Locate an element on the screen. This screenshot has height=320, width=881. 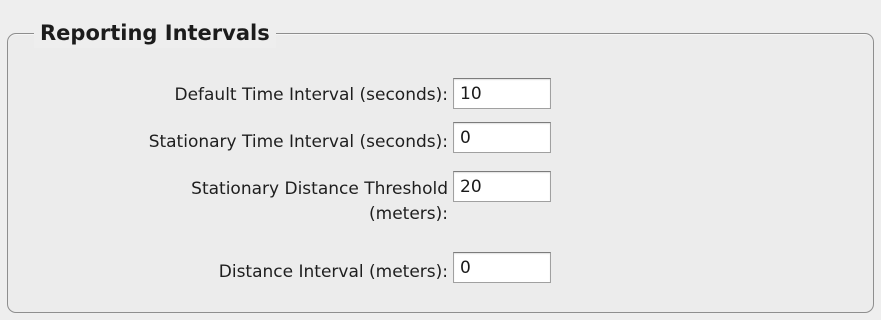
distance-interval-input is located at coordinates (502, 267).